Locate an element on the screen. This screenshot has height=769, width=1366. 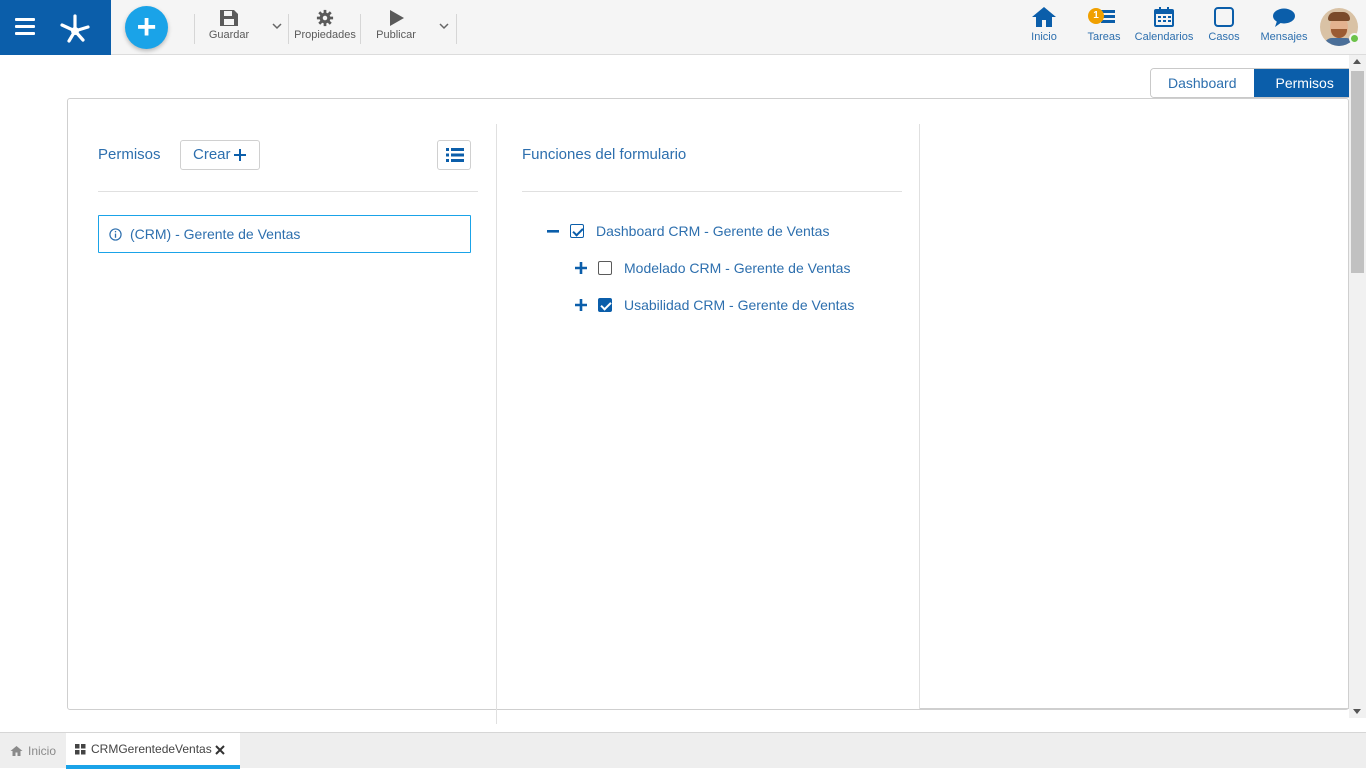
tree-node-label: Modelado CRM - Gerente de Ventas is located at coordinates (737, 268).